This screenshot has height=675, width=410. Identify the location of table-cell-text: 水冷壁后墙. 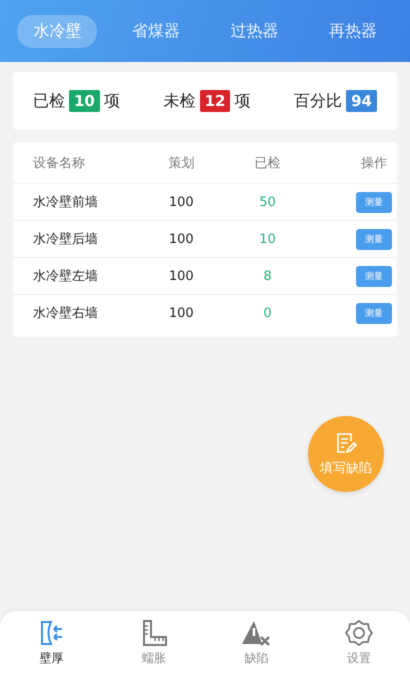
(65, 239).